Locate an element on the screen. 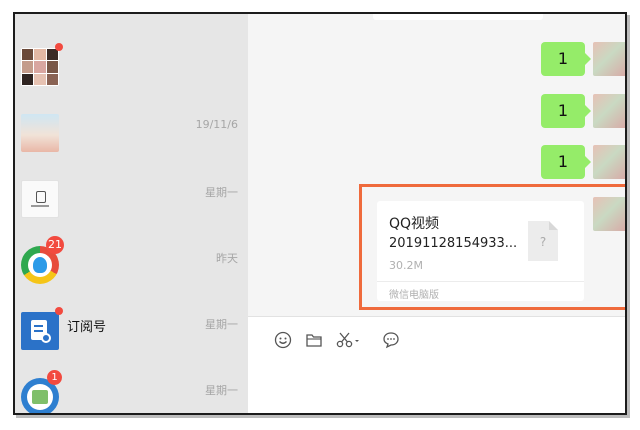 This screenshot has width=640, height=430. unread-count-badge: 1 is located at coordinates (54, 377).